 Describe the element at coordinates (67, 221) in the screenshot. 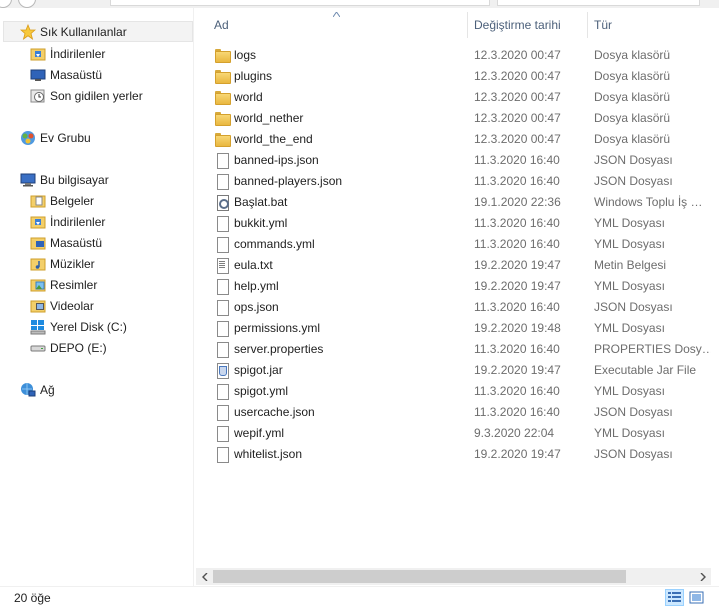

I see `nav-item-downloads-pc: İndirilenler` at that location.